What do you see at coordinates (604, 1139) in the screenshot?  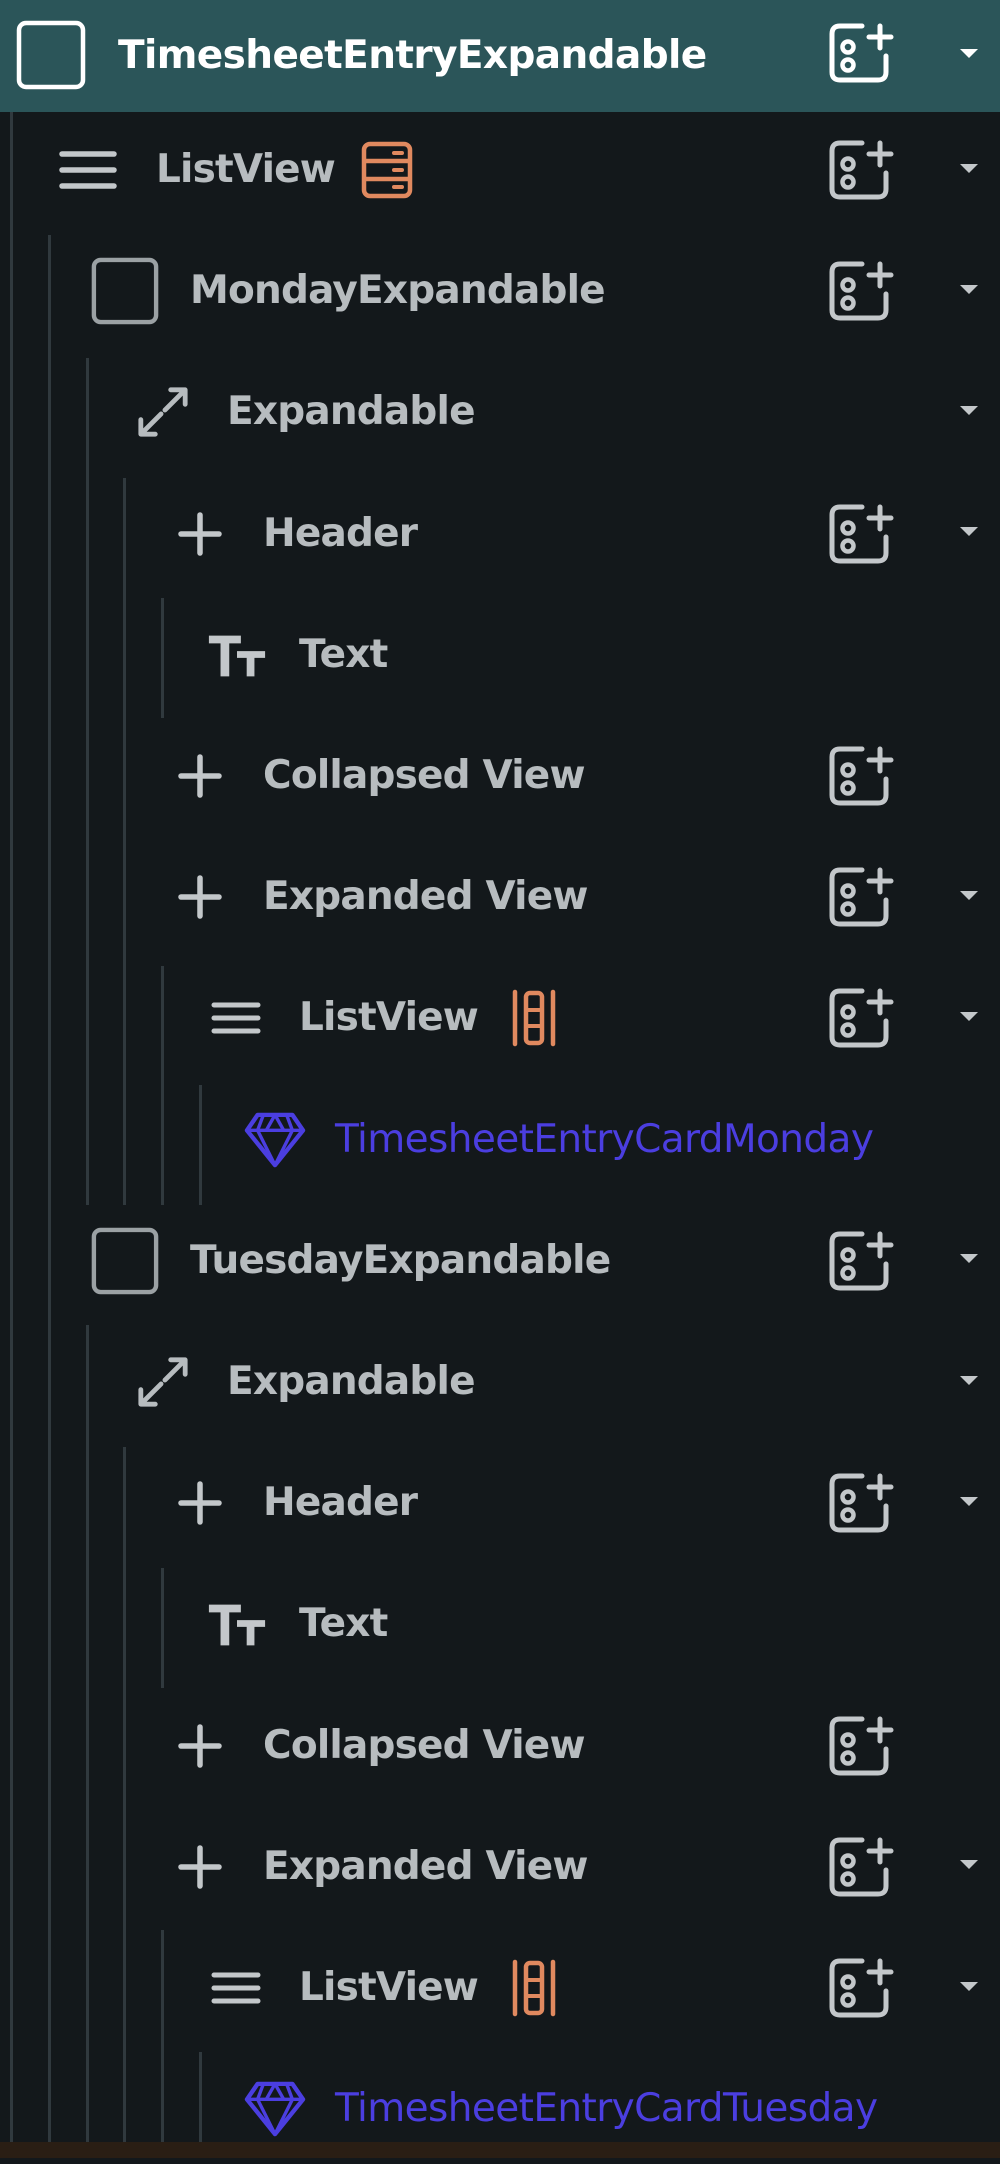 I see `tree-node-label: TimesheetEntryCardMonday` at bounding box center [604, 1139].